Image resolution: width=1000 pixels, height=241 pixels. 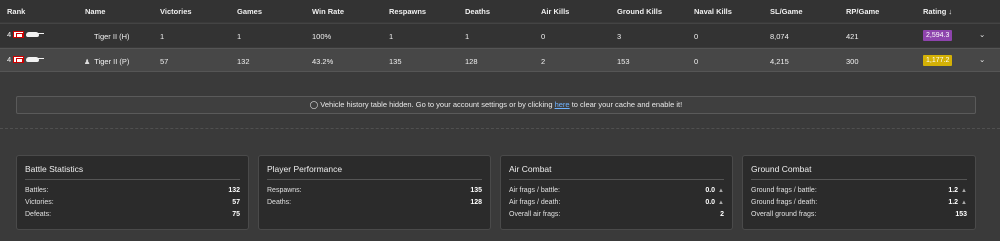 I want to click on stat-label: Ground frags / death:, so click(x=784, y=202).